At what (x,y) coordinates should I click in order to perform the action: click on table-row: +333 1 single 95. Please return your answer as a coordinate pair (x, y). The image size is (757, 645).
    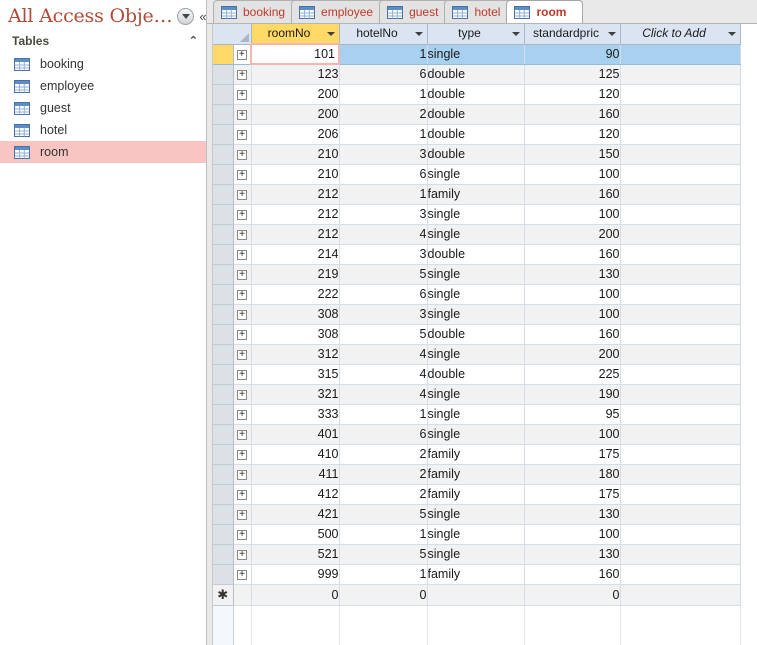
    Looking at the image, I should click on (477, 414).